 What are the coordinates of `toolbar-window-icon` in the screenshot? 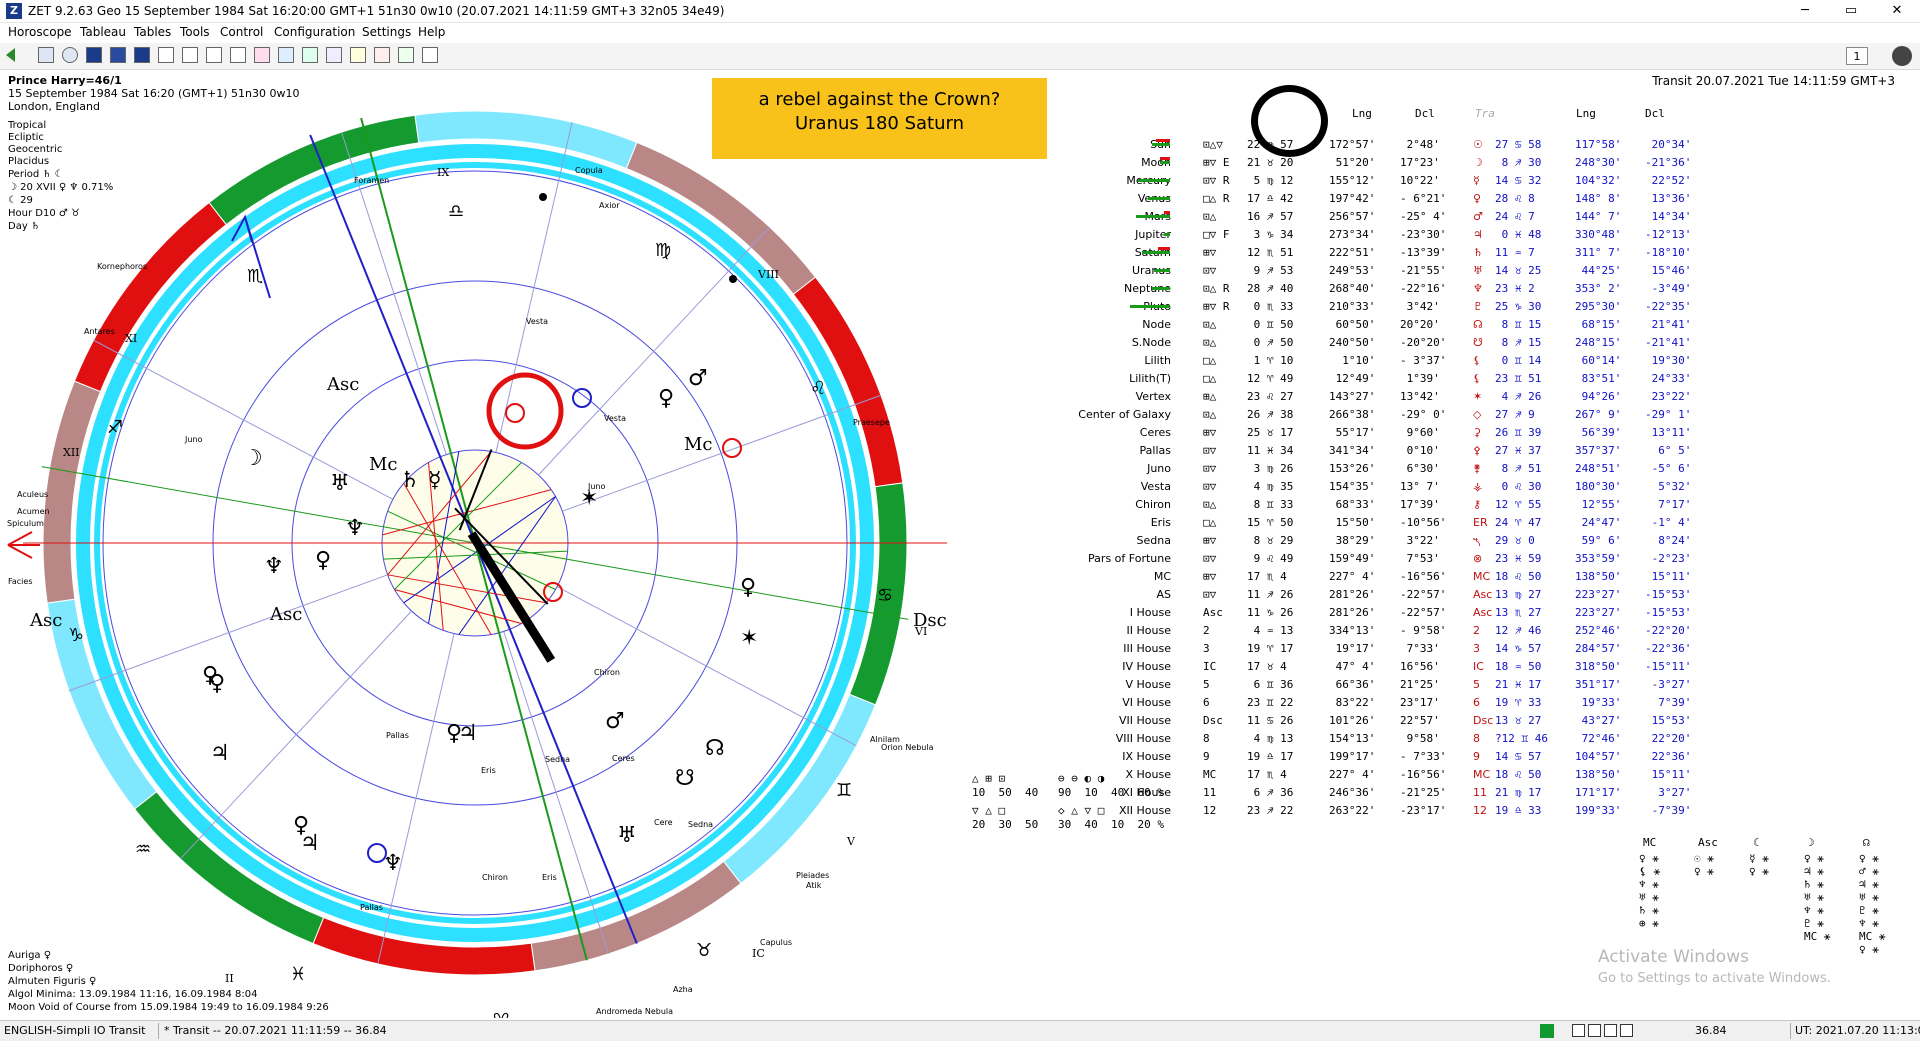 It's located at (214, 55).